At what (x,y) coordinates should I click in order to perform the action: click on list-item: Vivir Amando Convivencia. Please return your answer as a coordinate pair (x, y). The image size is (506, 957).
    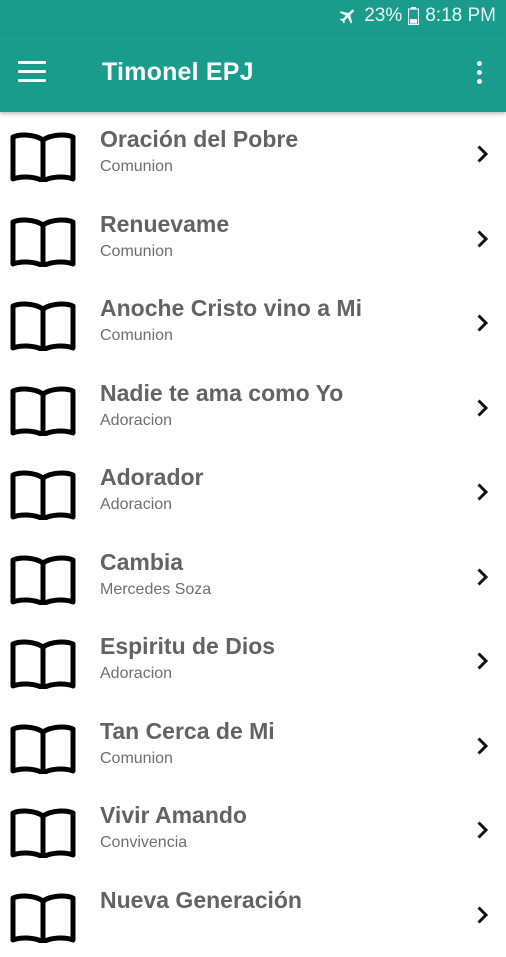
    Looking at the image, I should click on (253, 830).